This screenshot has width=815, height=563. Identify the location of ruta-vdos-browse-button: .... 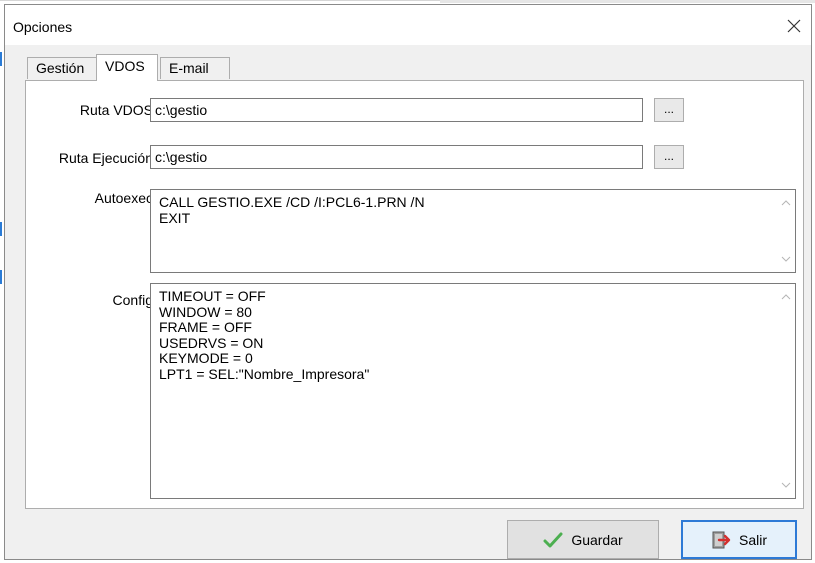
(669, 110).